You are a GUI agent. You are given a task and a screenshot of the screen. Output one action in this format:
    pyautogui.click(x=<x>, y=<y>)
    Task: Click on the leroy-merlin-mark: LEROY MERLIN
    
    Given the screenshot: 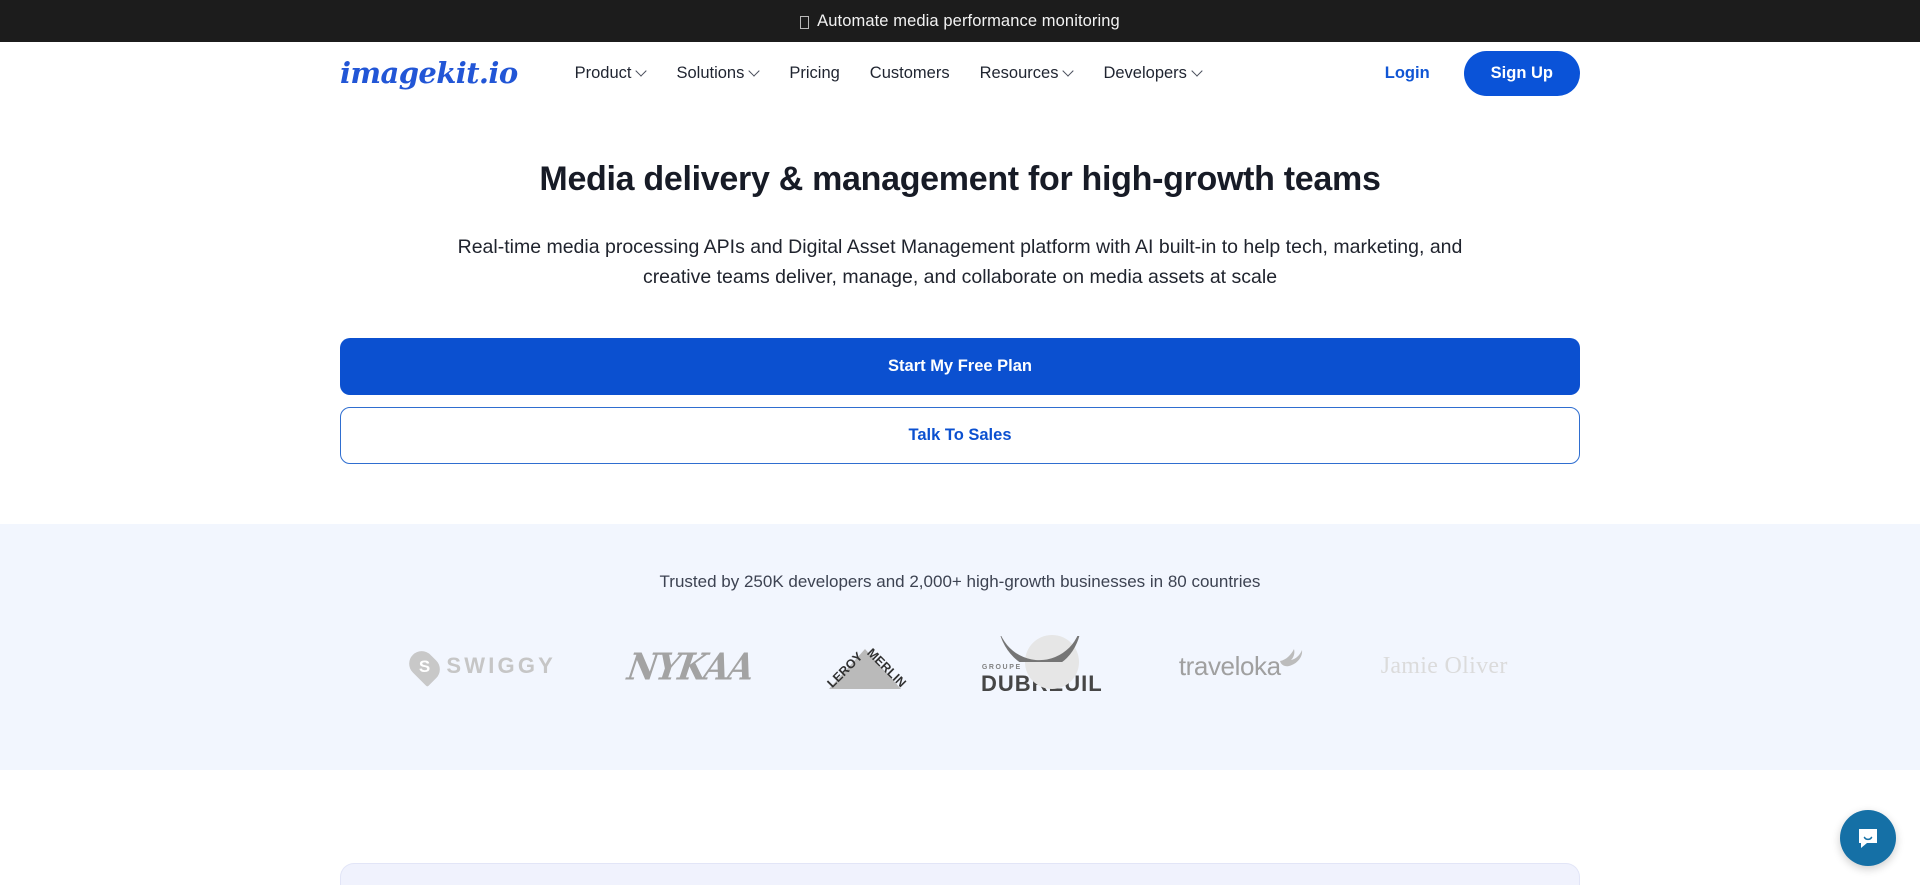 What is the action you would take?
    pyautogui.click(x=866, y=666)
    